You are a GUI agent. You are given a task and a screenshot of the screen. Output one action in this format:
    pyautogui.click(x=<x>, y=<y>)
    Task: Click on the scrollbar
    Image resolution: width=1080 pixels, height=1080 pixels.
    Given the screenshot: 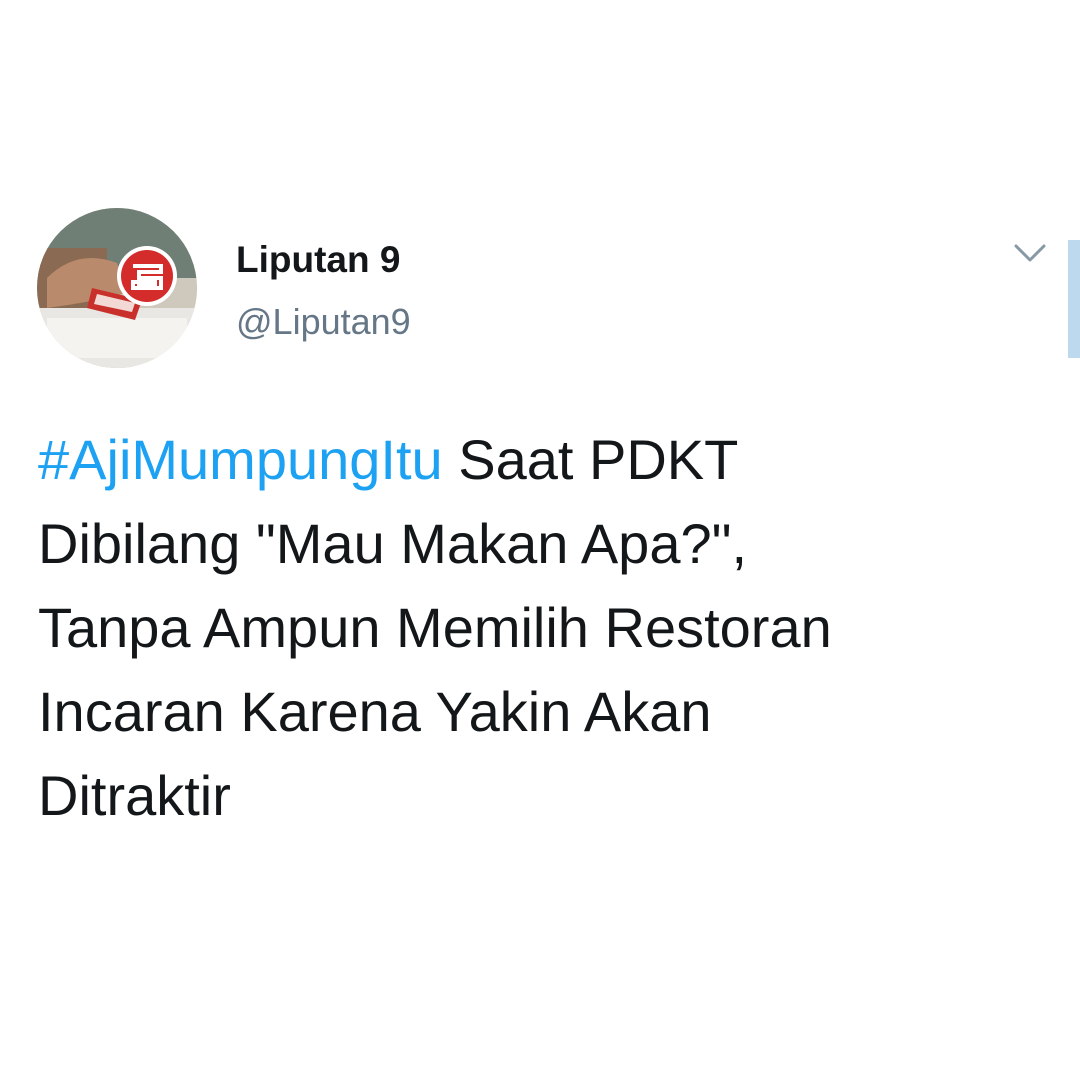 What is the action you would take?
    pyautogui.click(x=1074, y=299)
    